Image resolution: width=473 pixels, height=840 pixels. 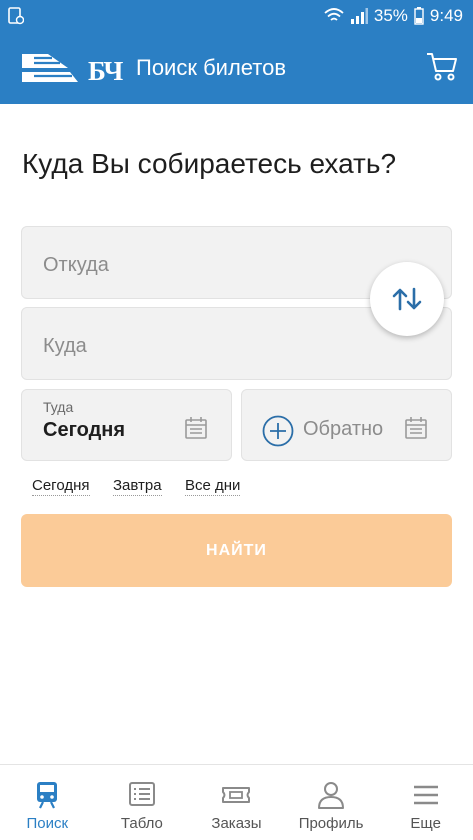 What do you see at coordinates (76, 265) in the screenshot?
I see `from-placeholder: Откуда` at bounding box center [76, 265].